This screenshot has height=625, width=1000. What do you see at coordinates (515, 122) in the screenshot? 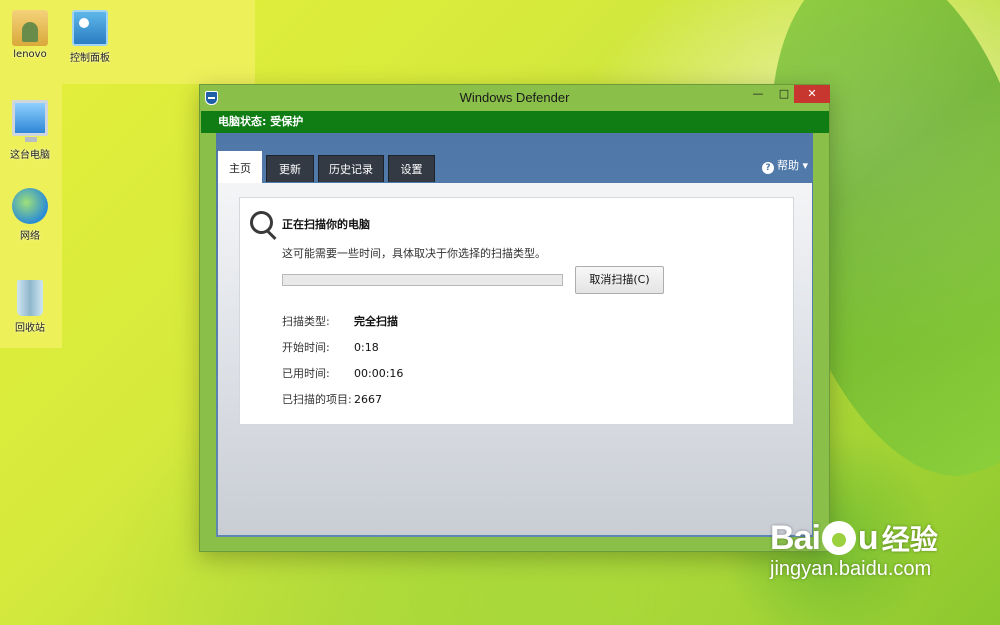
I see `pc-status-bar: 电脑状态: 受保护` at bounding box center [515, 122].